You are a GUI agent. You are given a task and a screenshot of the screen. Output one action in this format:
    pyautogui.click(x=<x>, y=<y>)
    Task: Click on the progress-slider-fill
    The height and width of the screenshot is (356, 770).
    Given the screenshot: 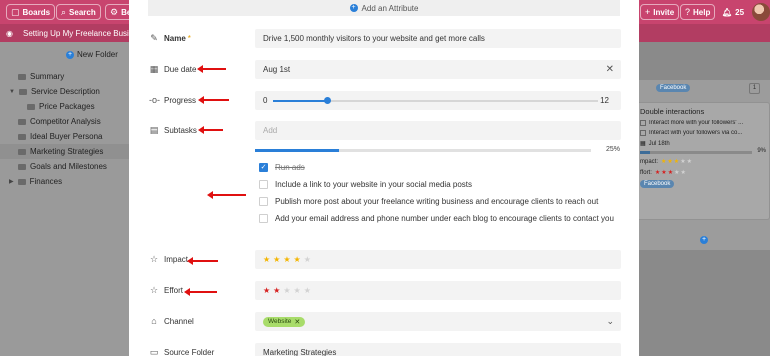 What is the action you would take?
    pyautogui.click(x=300, y=101)
    